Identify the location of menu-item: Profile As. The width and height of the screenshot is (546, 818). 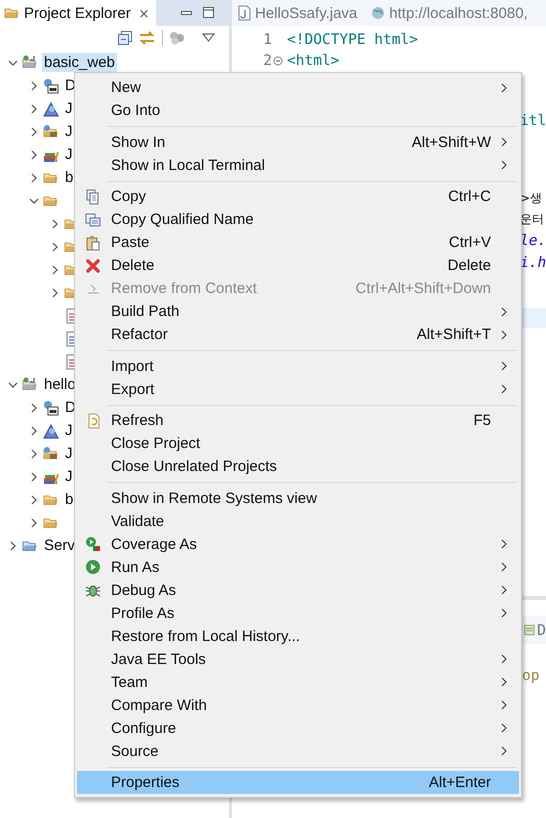
(298, 613).